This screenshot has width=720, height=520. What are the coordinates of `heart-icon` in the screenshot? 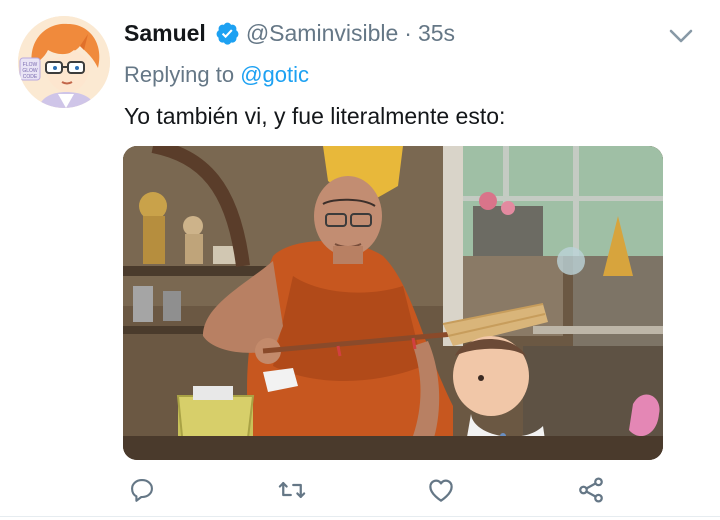 It's located at (441, 490).